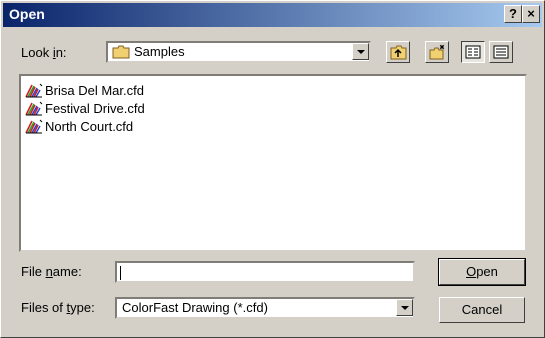  What do you see at coordinates (61, 52) in the screenshot?
I see `look-in-label-post: n:` at bounding box center [61, 52].